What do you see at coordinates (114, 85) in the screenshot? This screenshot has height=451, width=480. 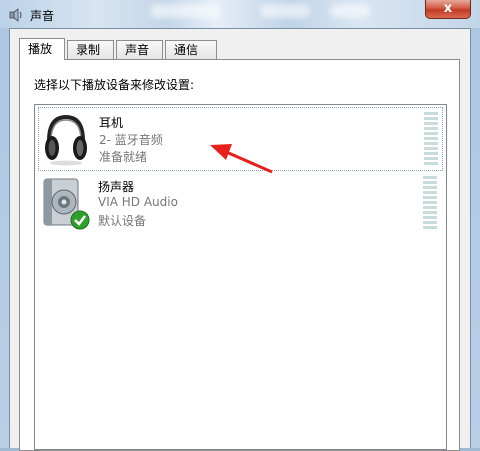 I see `instruction-label: 选择以下播放设备来修改设置:` at bounding box center [114, 85].